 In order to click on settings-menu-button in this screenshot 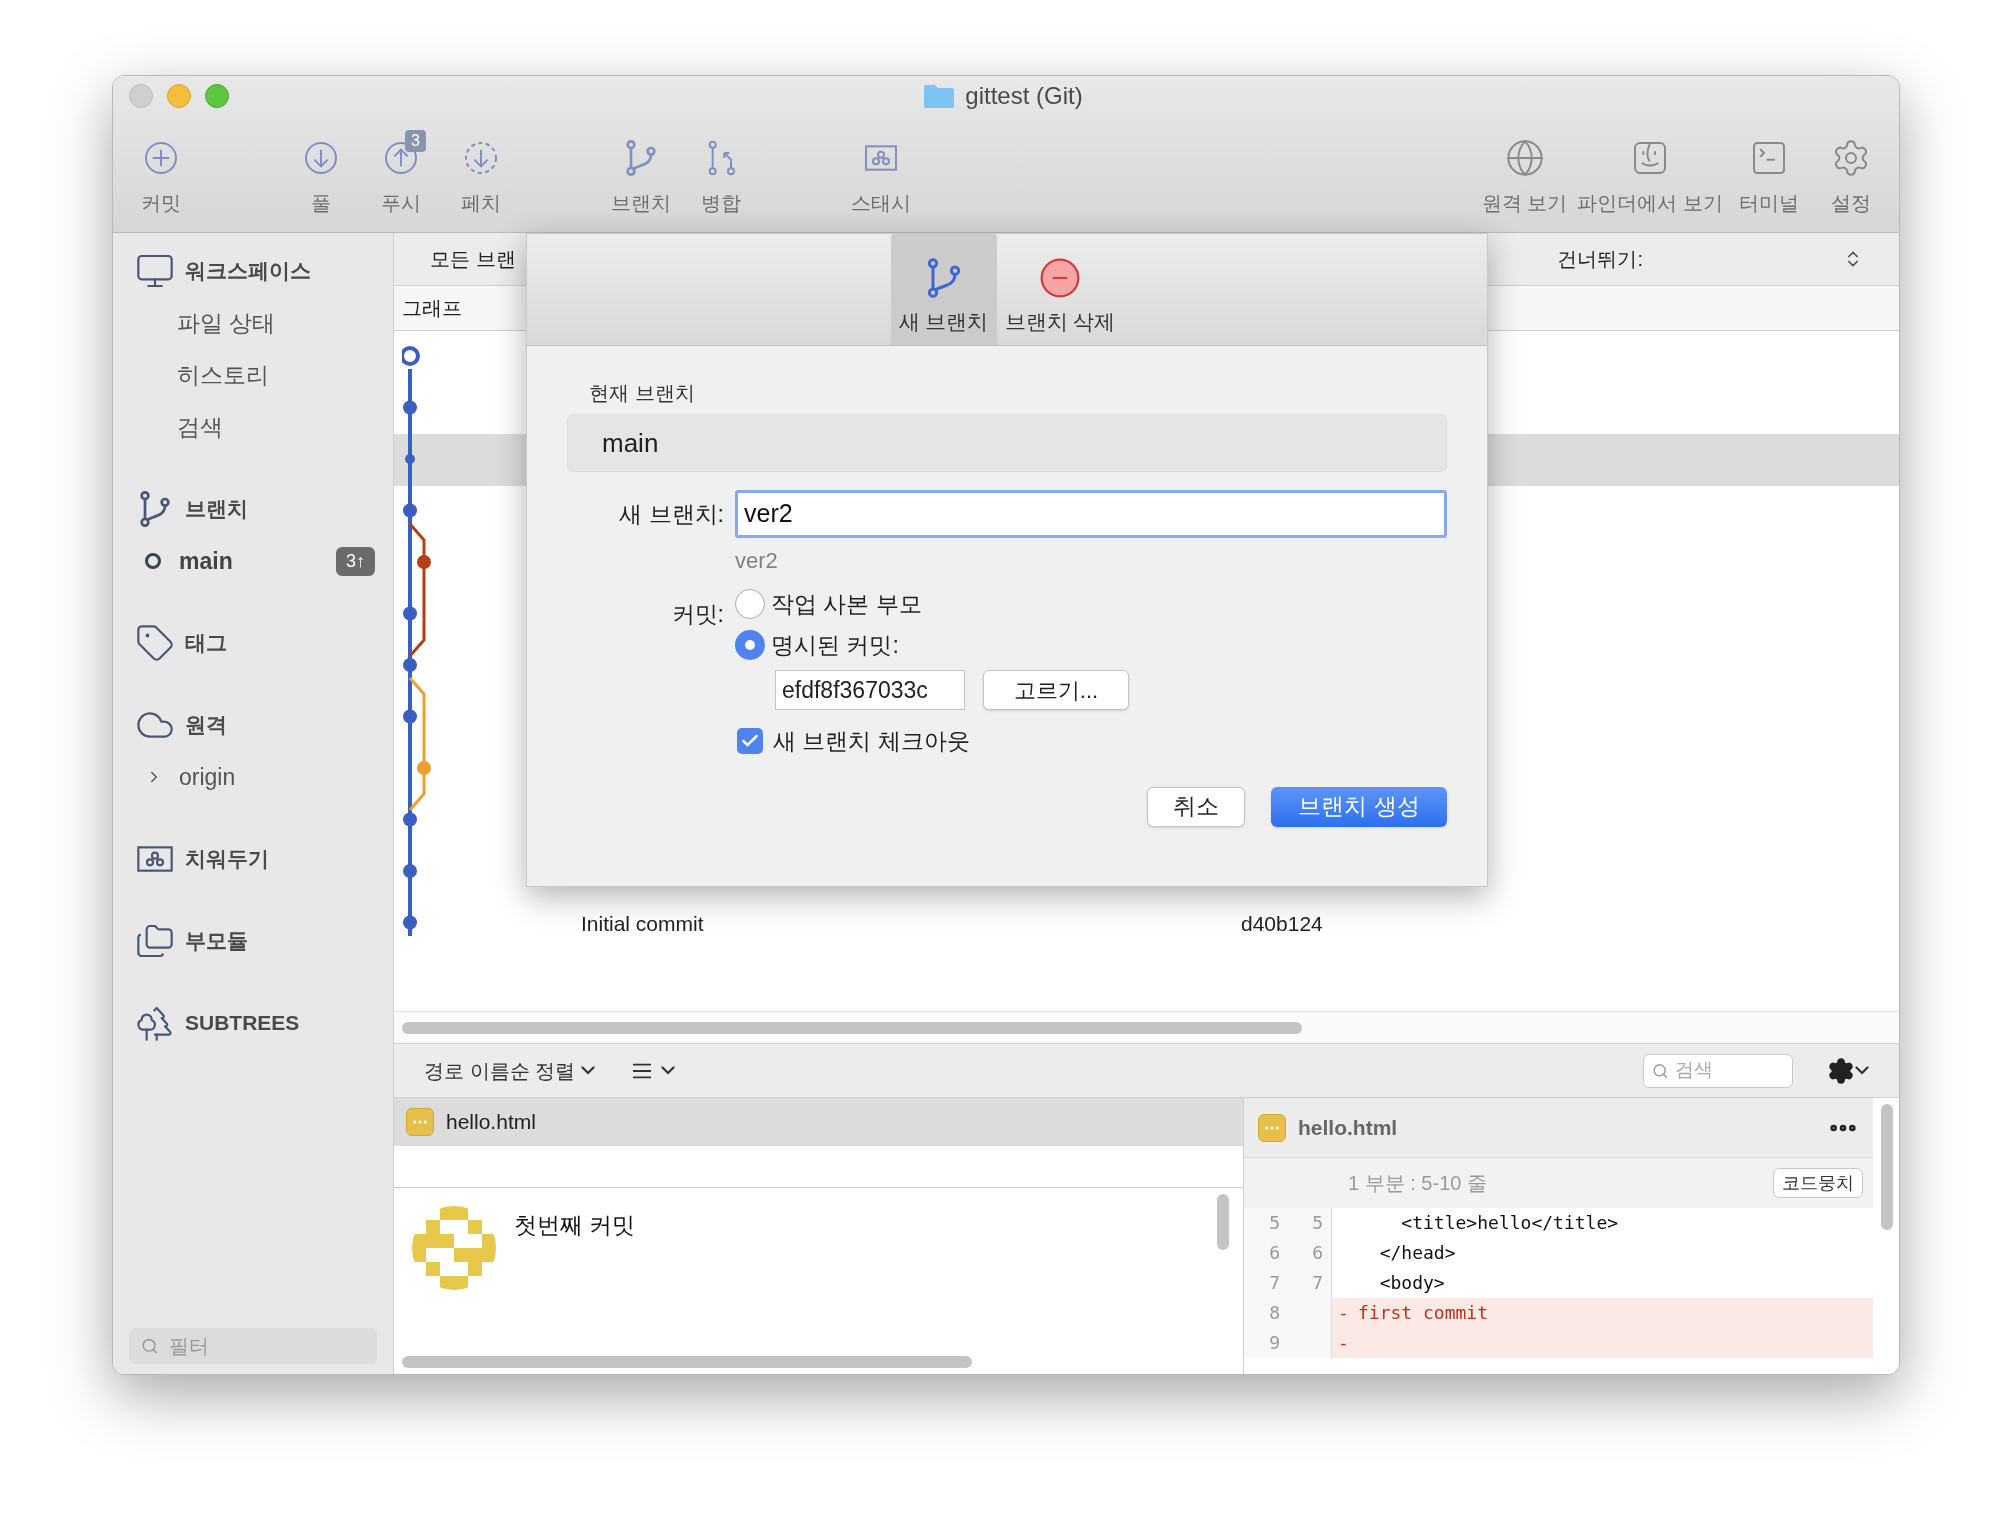, I will do `click(1848, 1070)`.